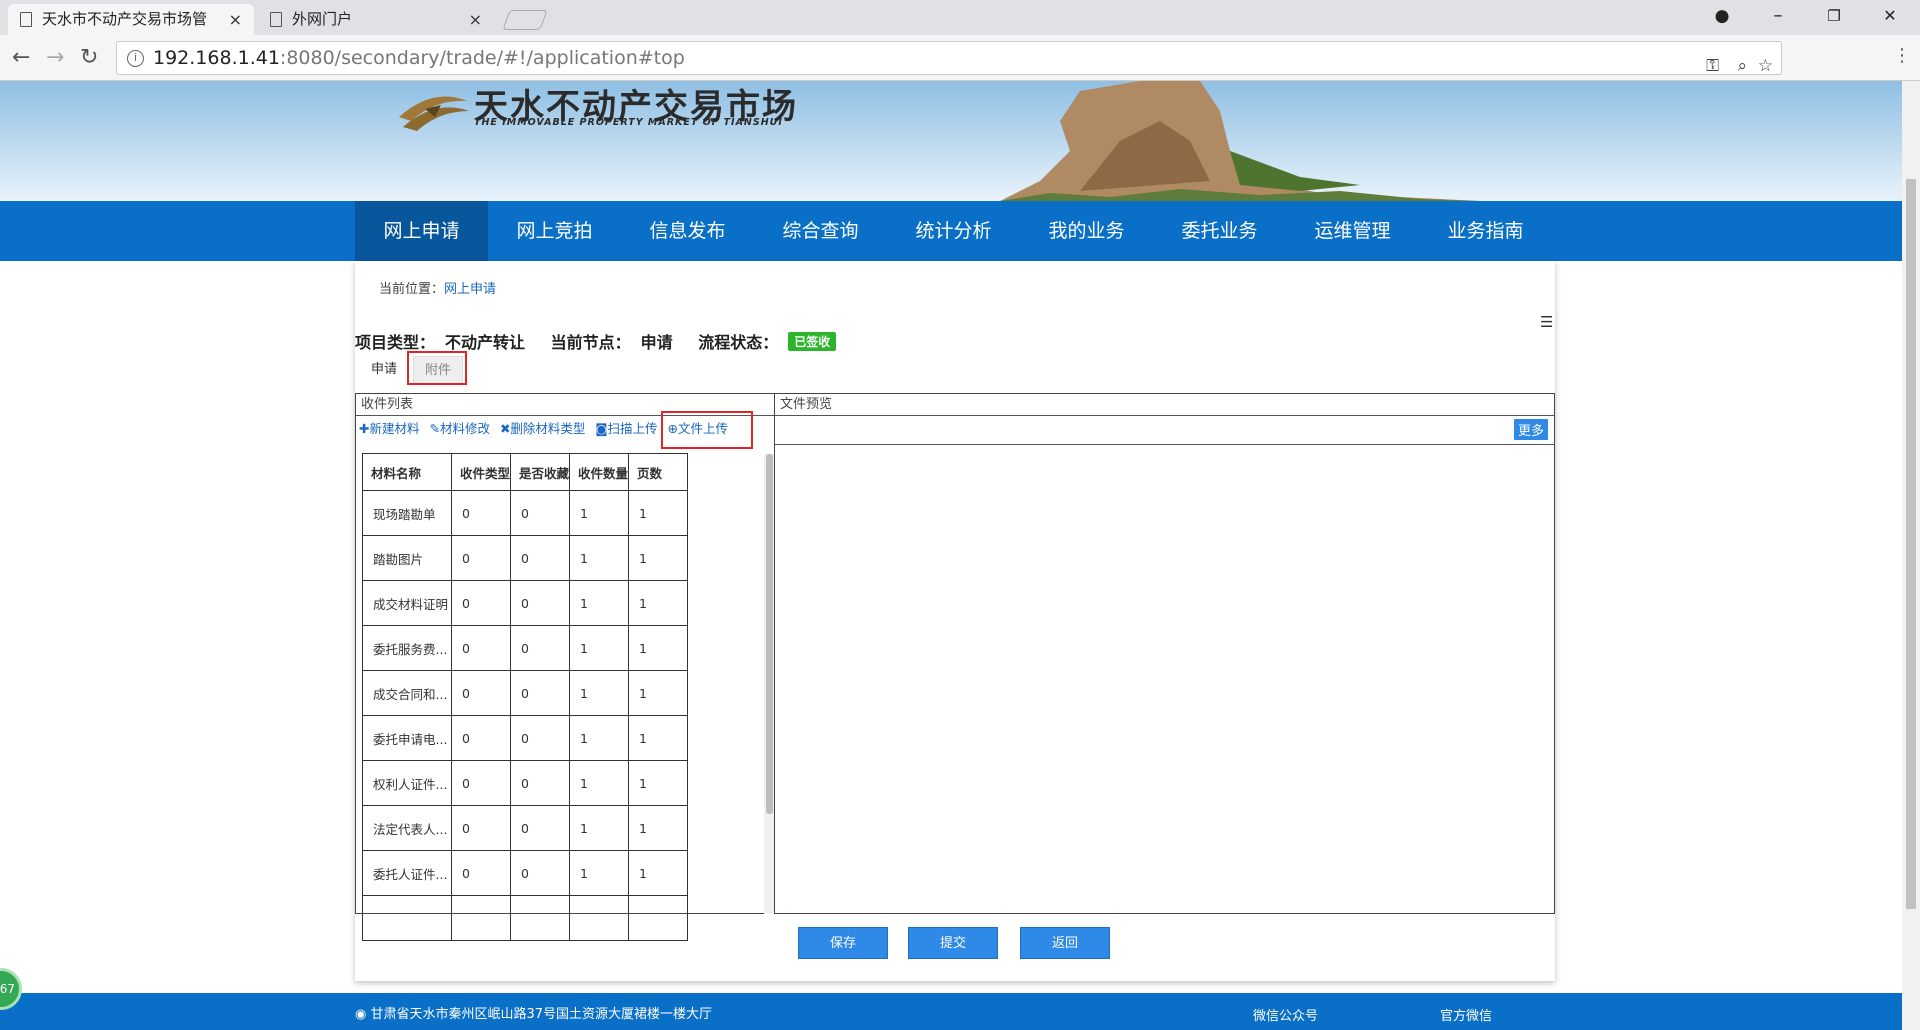 This screenshot has height=1030, width=1920. What do you see at coordinates (540, 918) in the screenshot?
I see `cell-favorite` at bounding box center [540, 918].